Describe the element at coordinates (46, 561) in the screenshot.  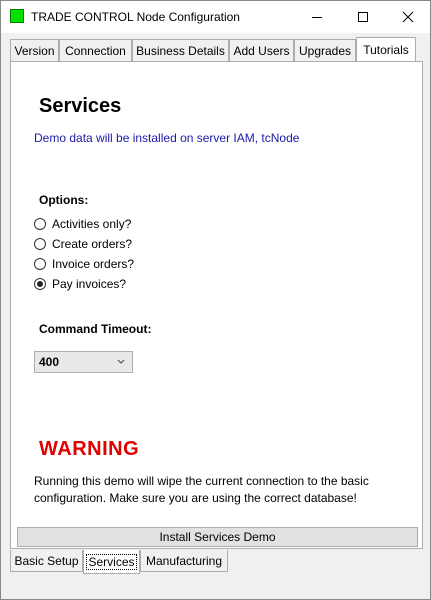
I see `tab-basic-setup: Basic Setup` at that location.